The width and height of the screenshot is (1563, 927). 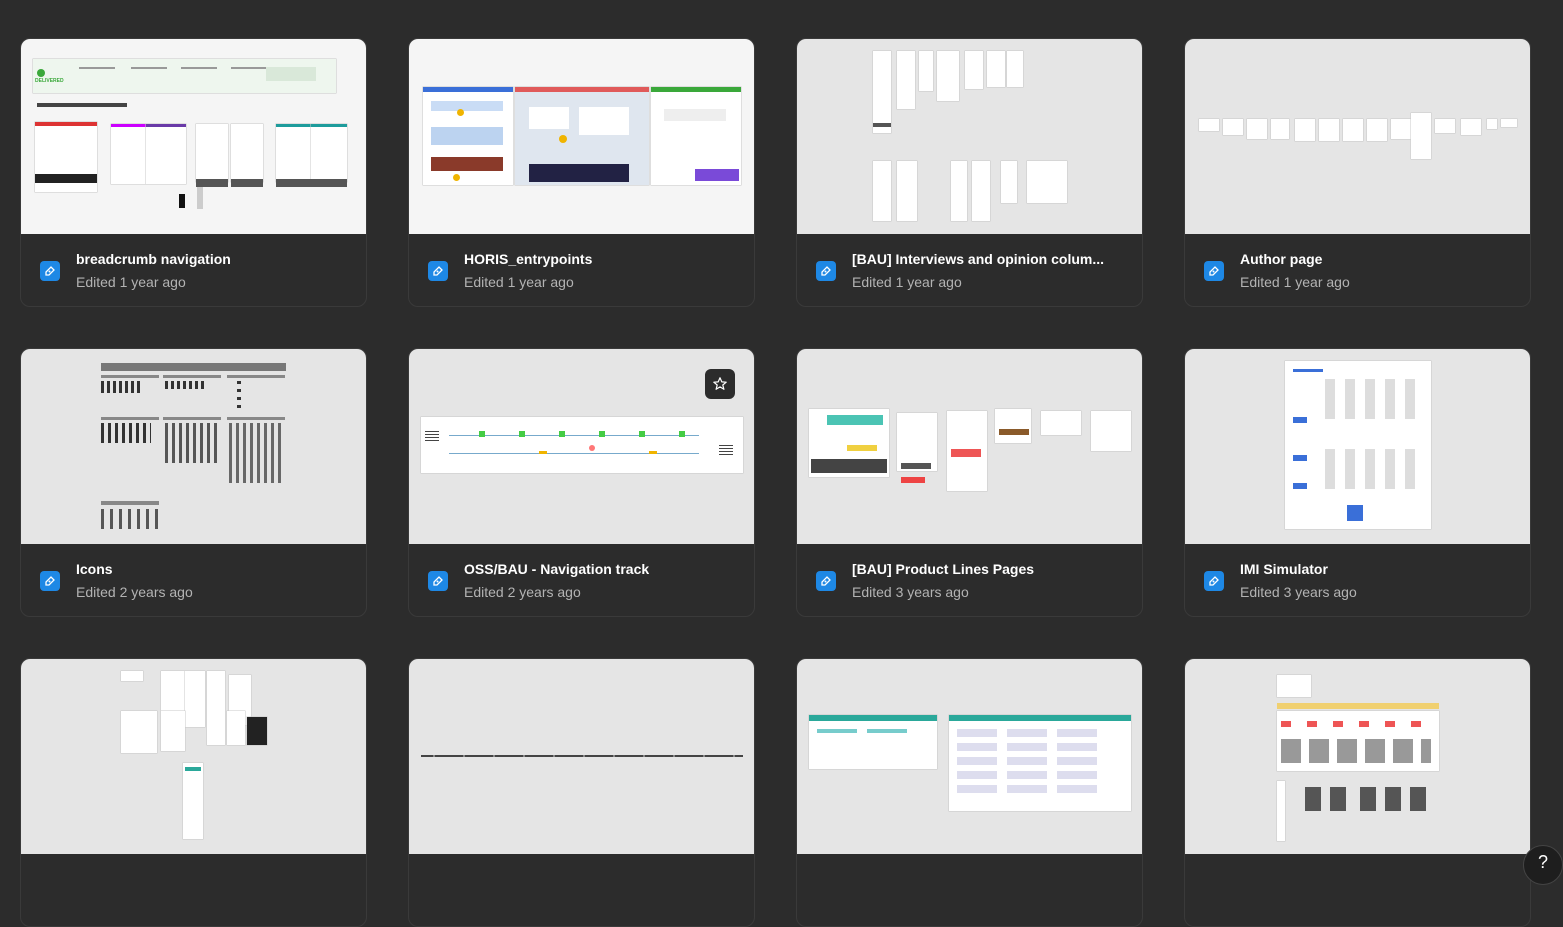 What do you see at coordinates (1281, 259) in the screenshot?
I see `file-title: Author page` at bounding box center [1281, 259].